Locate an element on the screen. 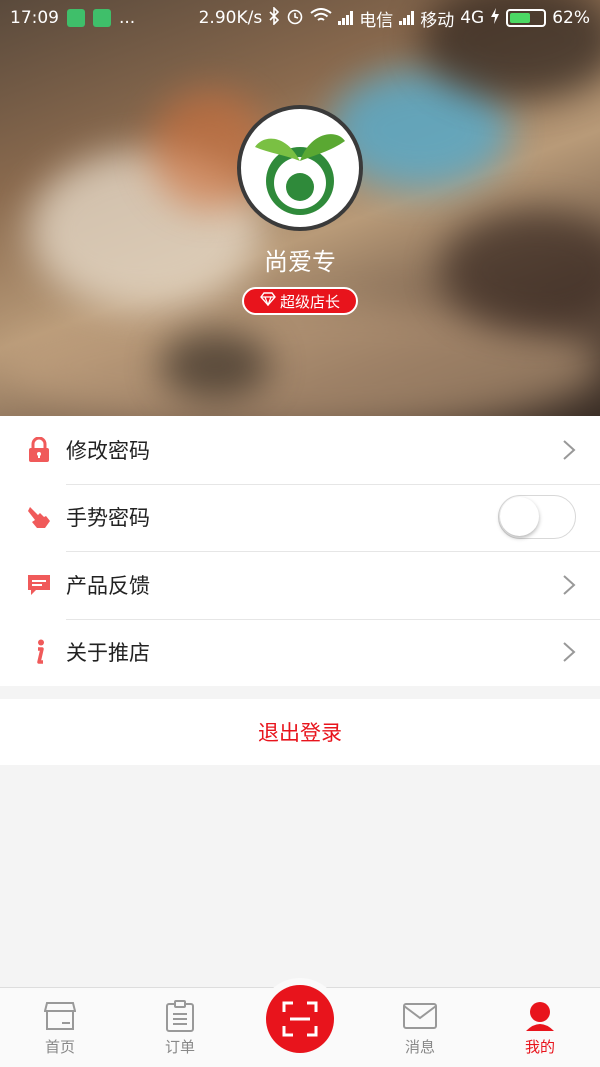  sprout-logo-icon is located at coordinates (300, 174).